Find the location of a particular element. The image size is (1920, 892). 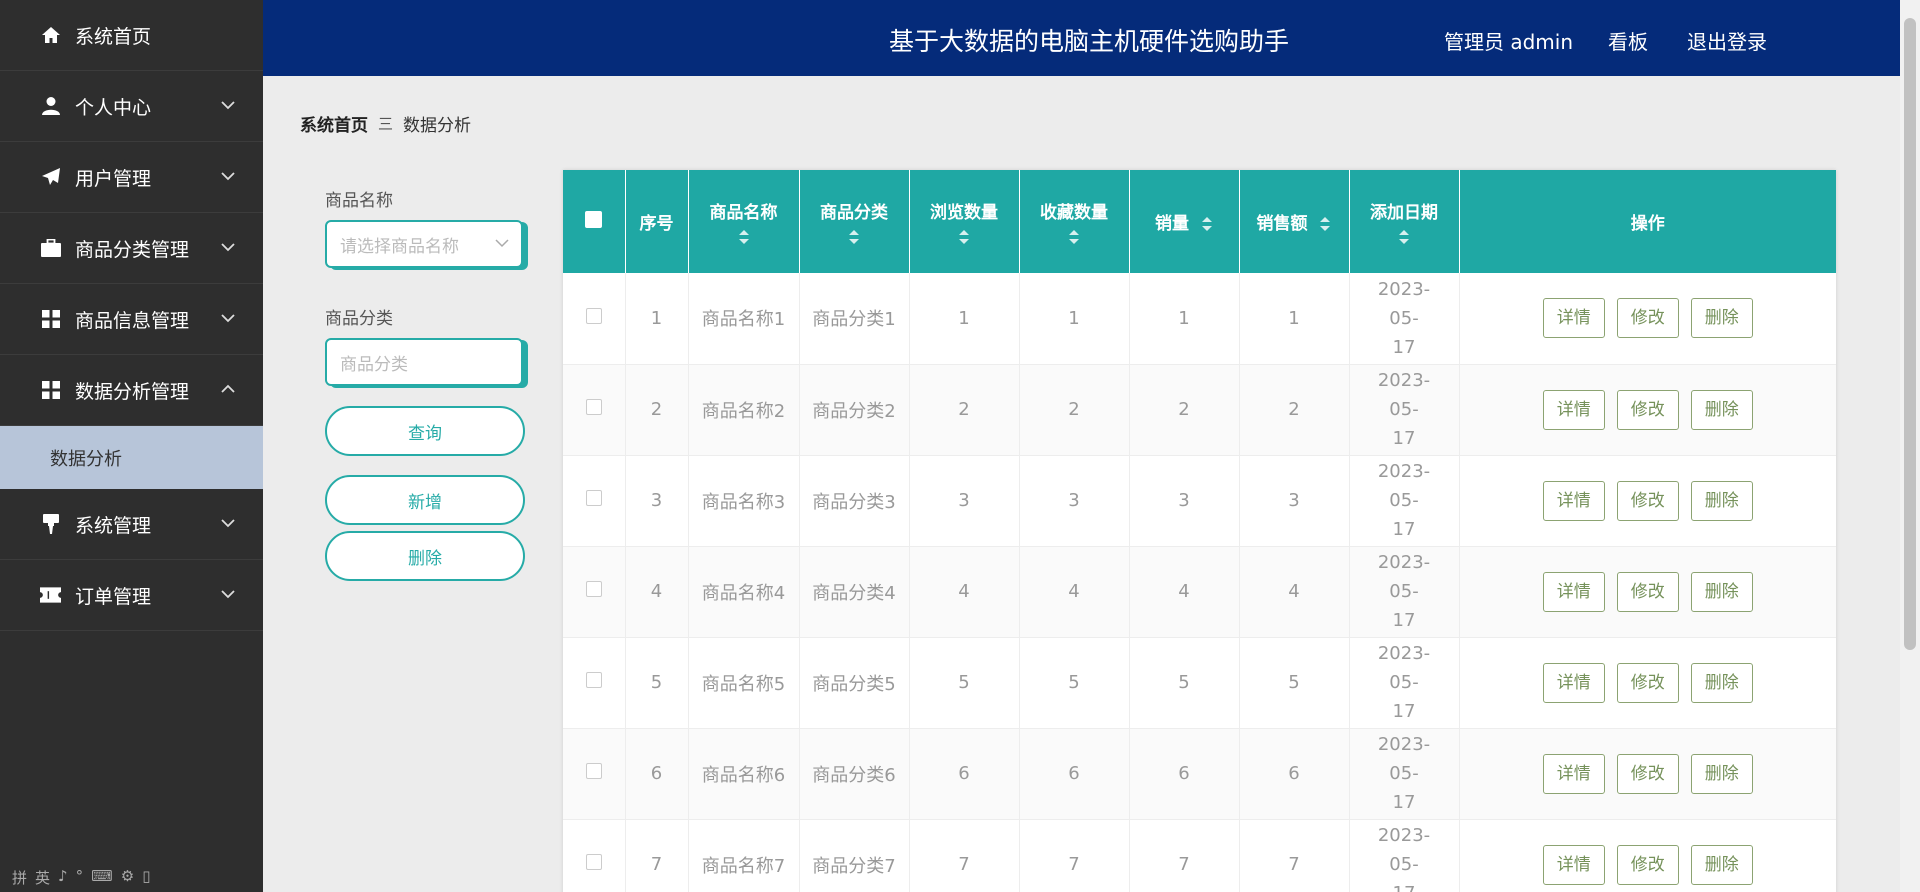

logout-link: 退出登录 is located at coordinates (1727, 40).